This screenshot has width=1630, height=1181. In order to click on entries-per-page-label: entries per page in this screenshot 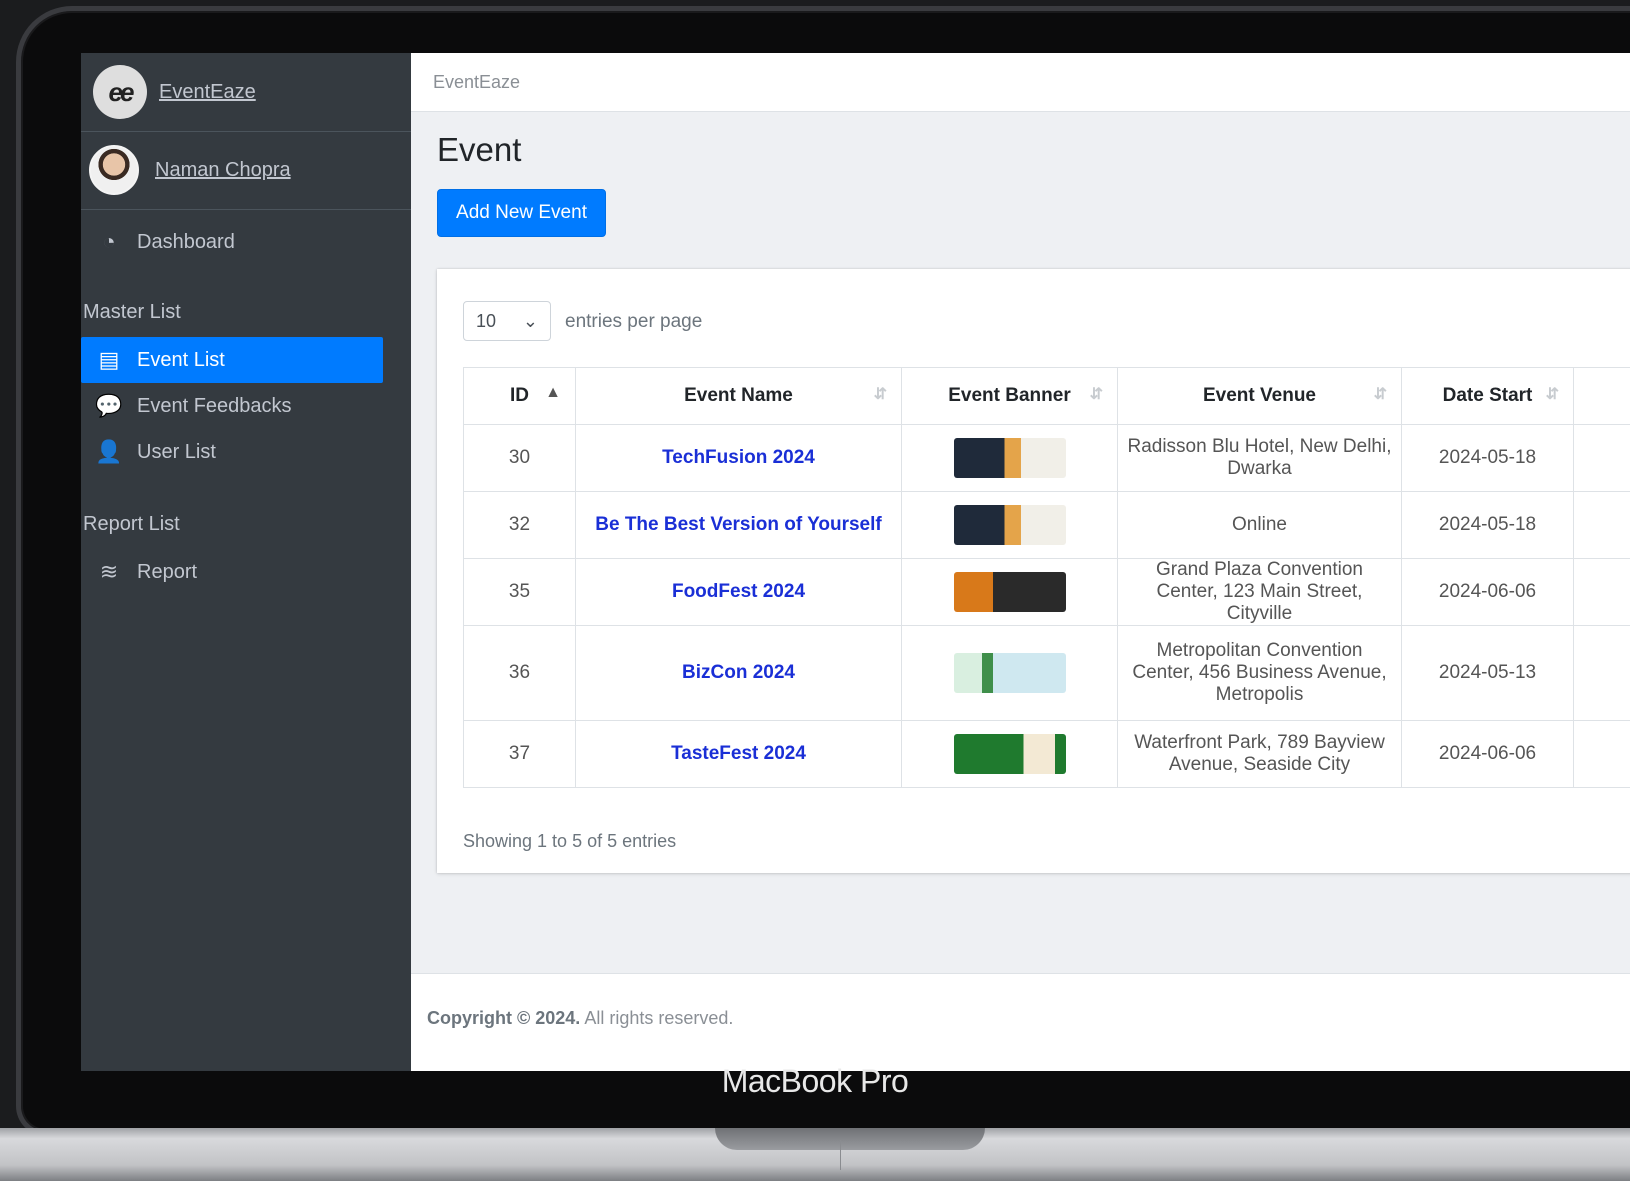, I will do `click(634, 321)`.